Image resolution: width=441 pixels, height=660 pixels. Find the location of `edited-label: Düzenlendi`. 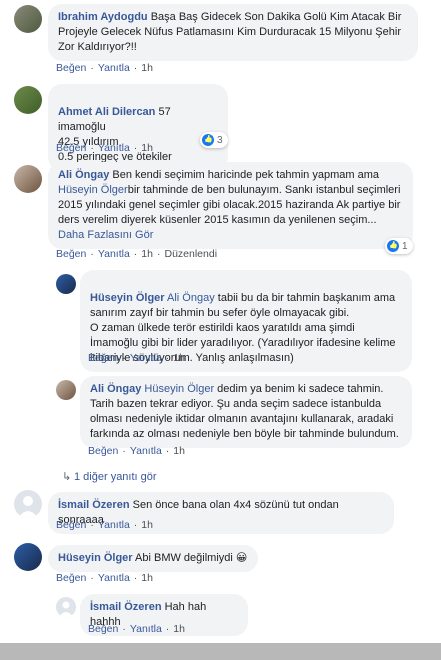

edited-label: Düzenlendi is located at coordinates (190, 254).